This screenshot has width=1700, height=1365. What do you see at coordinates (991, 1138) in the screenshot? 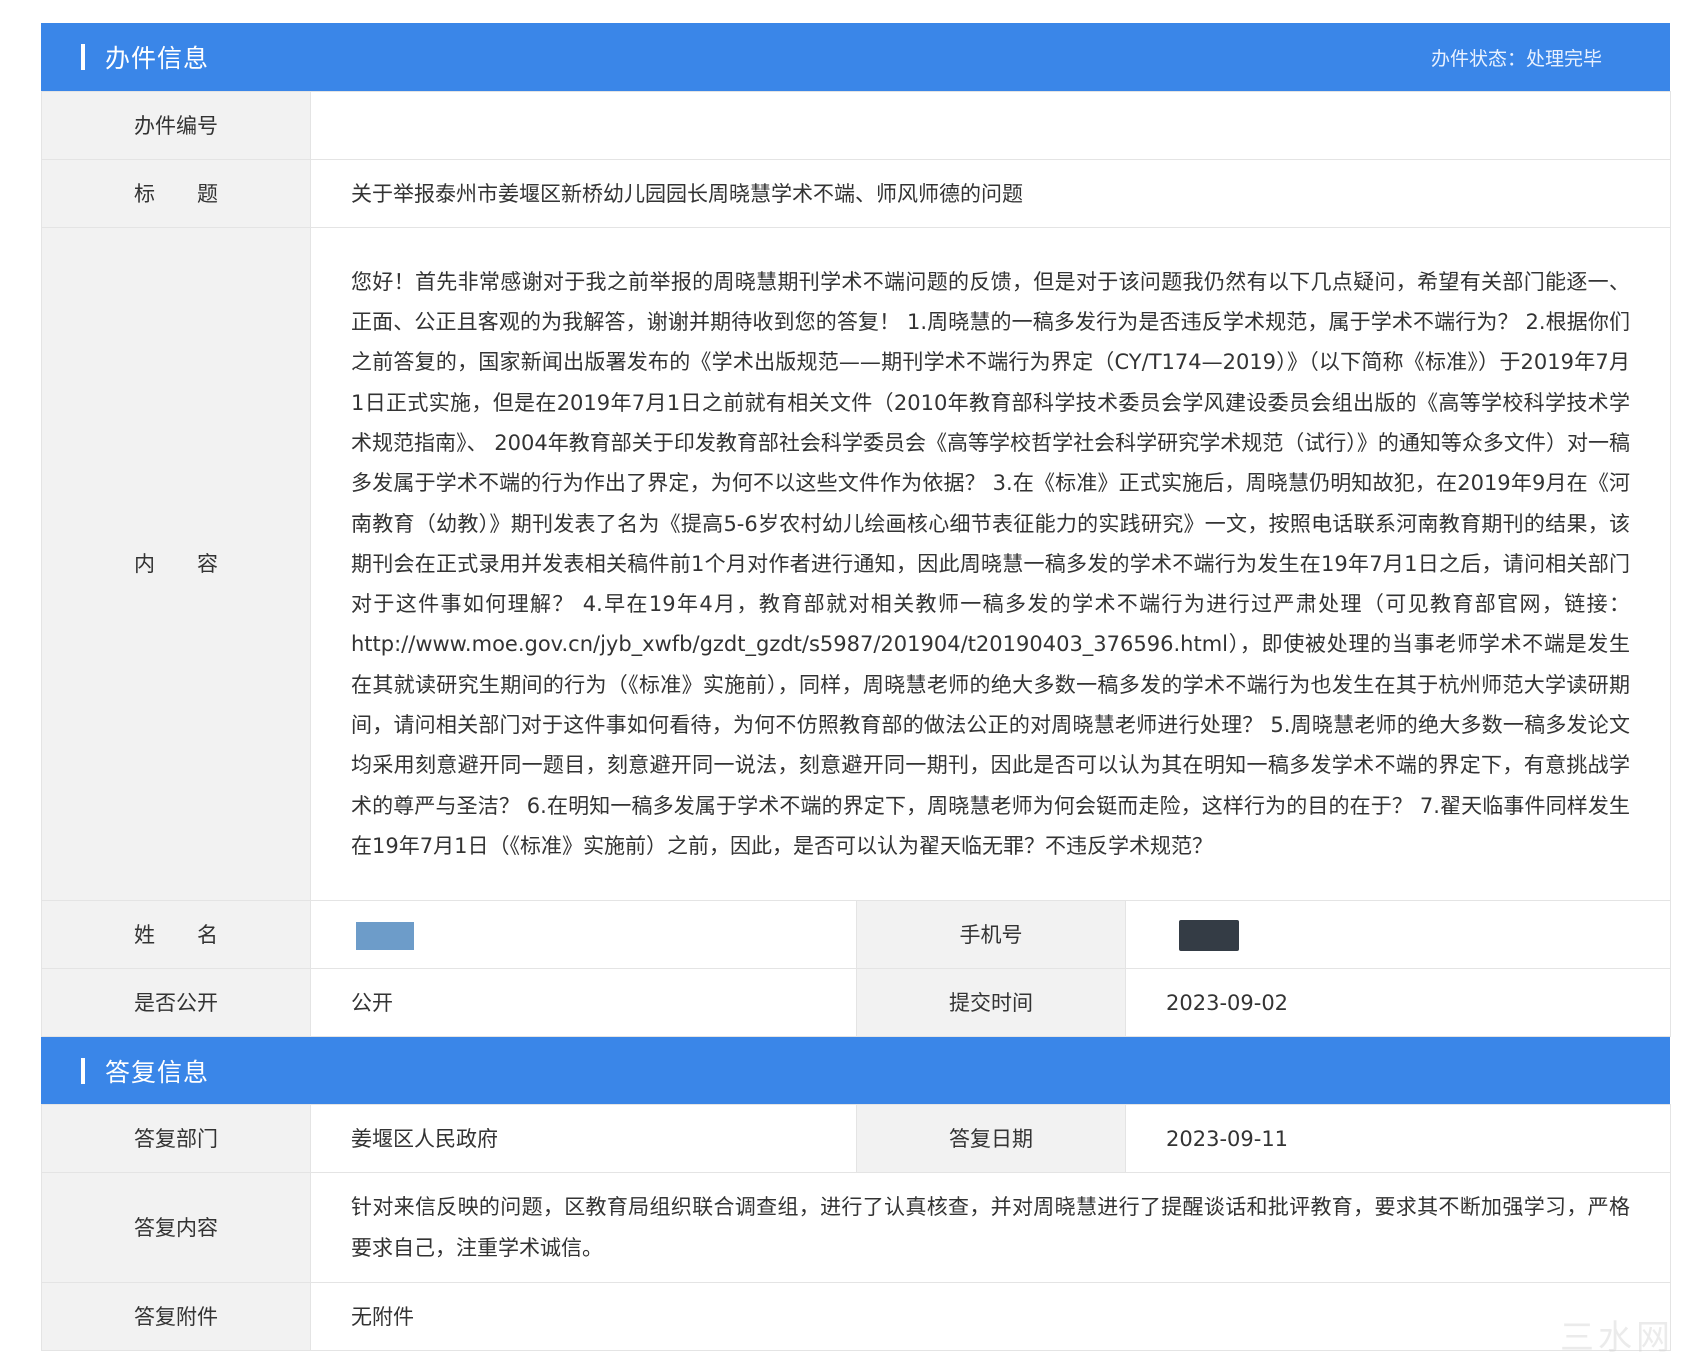
I see `reply-date-label: 答复日期` at bounding box center [991, 1138].